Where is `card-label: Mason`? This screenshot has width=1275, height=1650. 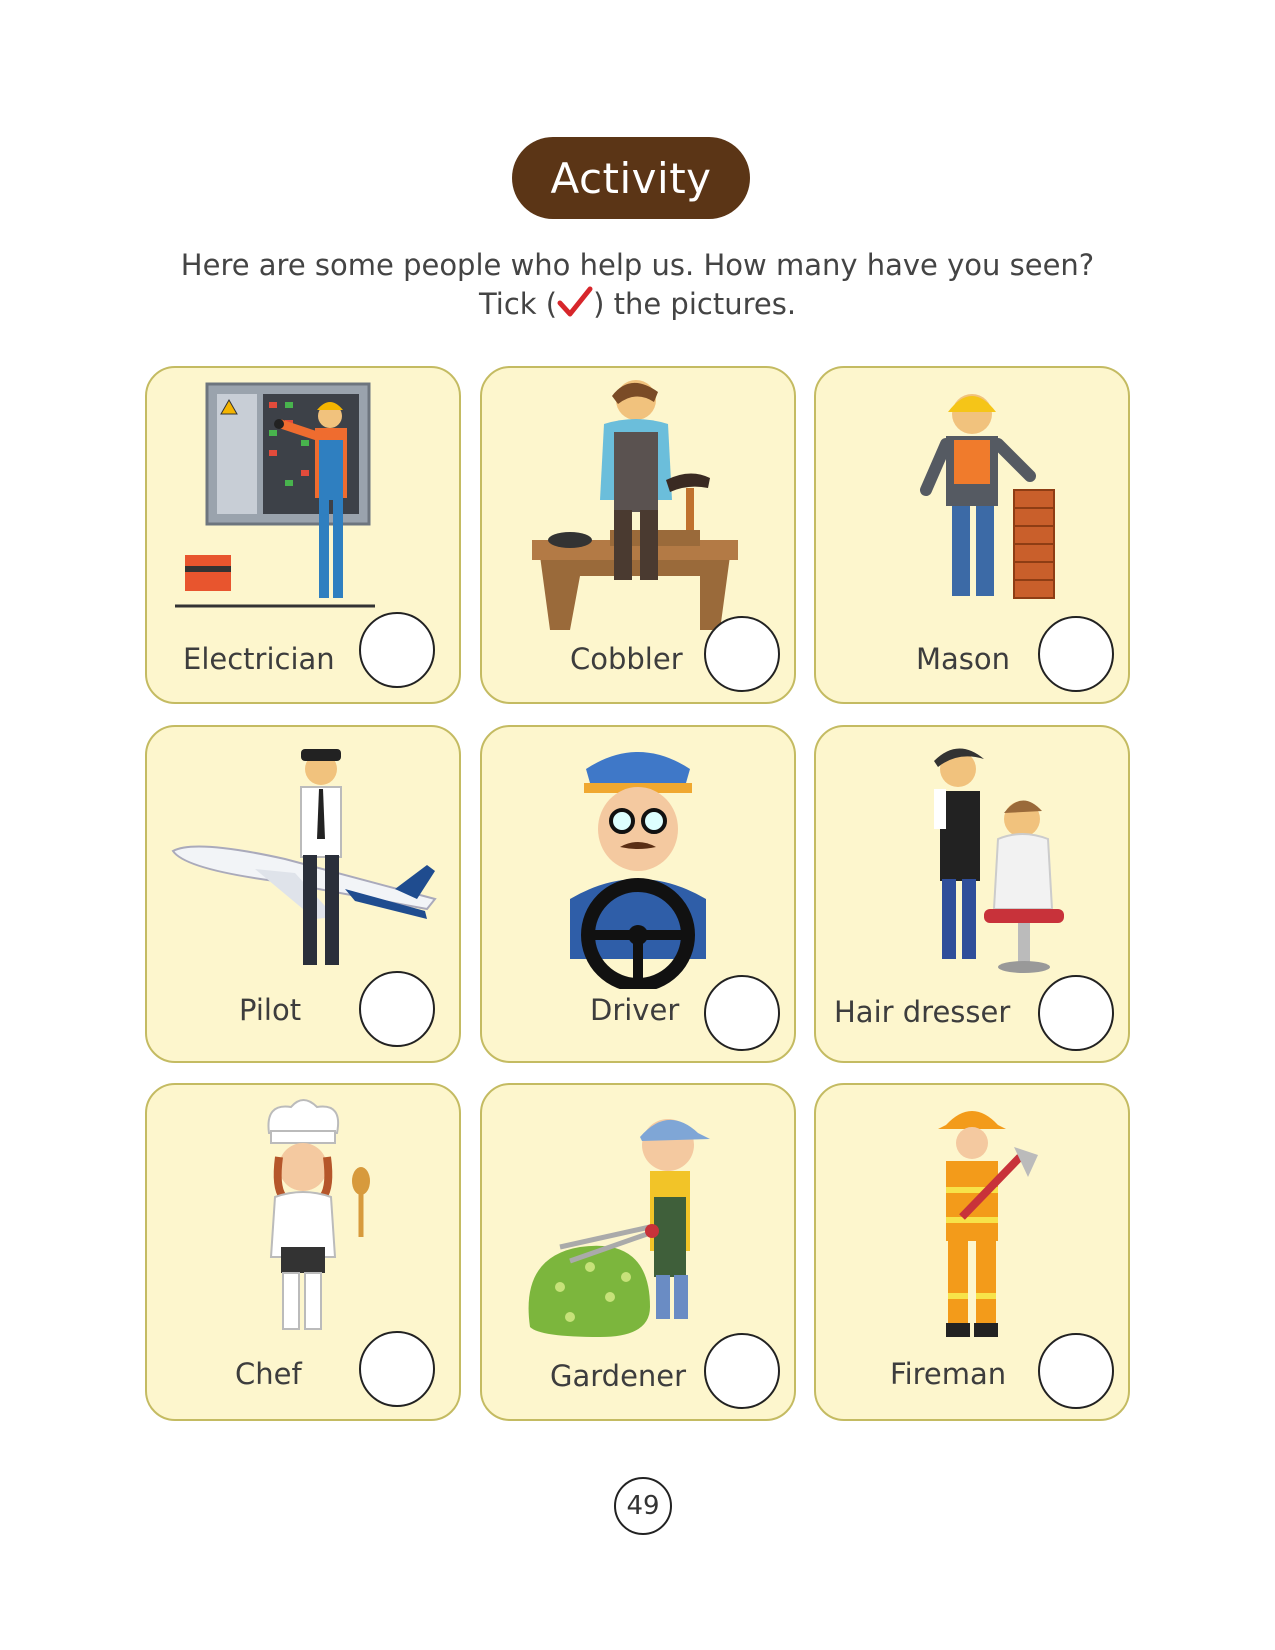 card-label: Mason is located at coordinates (963, 659).